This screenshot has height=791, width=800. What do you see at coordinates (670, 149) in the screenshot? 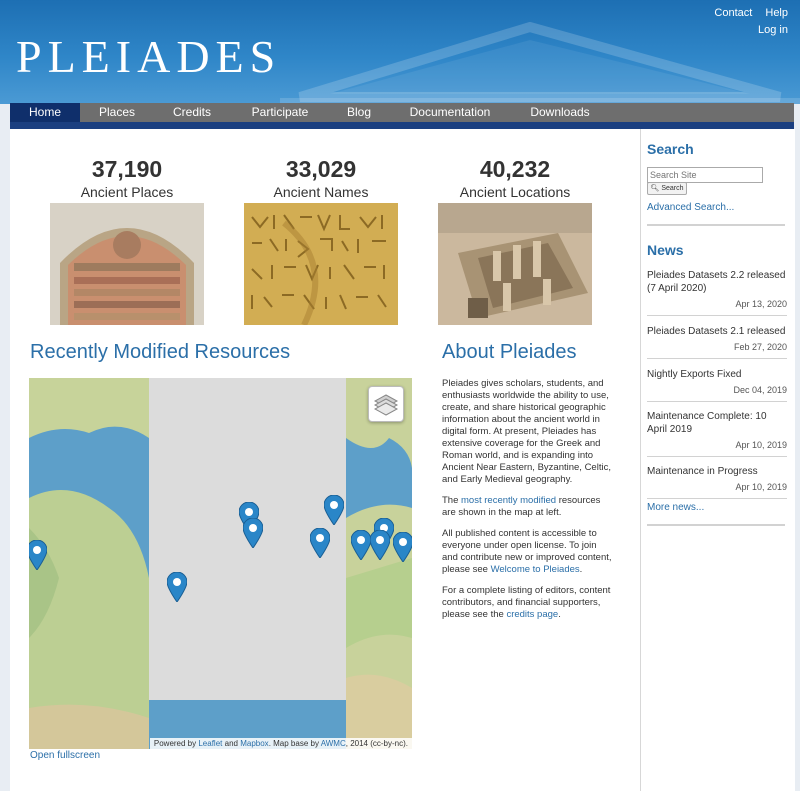
I see `search-title: Search` at bounding box center [670, 149].